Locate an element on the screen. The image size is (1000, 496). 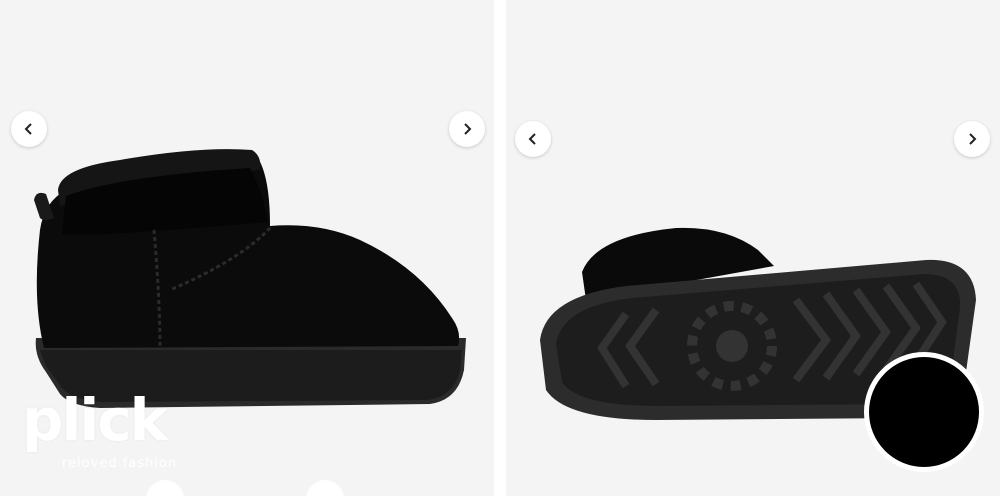
brand-tagline: reloved fashion is located at coordinates (120, 463).